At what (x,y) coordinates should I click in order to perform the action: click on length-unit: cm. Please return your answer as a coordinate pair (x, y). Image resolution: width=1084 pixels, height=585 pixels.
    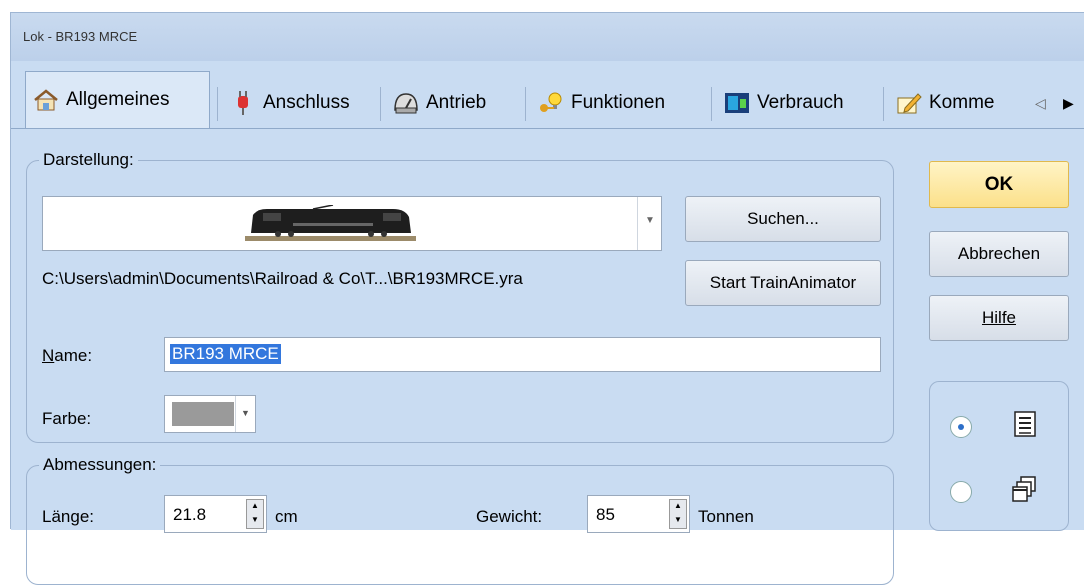
    Looking at the image, I should click on (286, 516).